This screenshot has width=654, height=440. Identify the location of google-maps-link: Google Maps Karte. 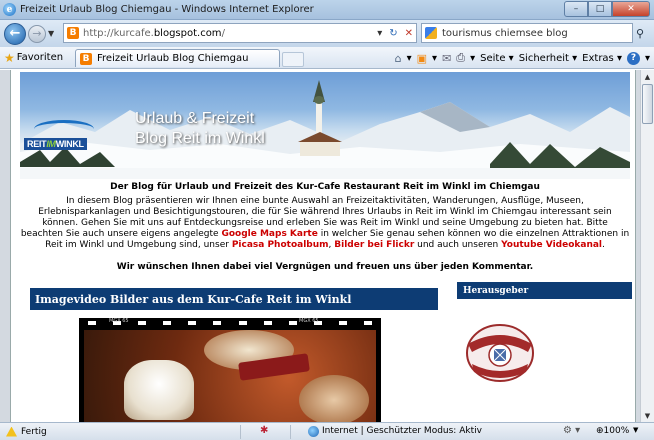
(269, 234).